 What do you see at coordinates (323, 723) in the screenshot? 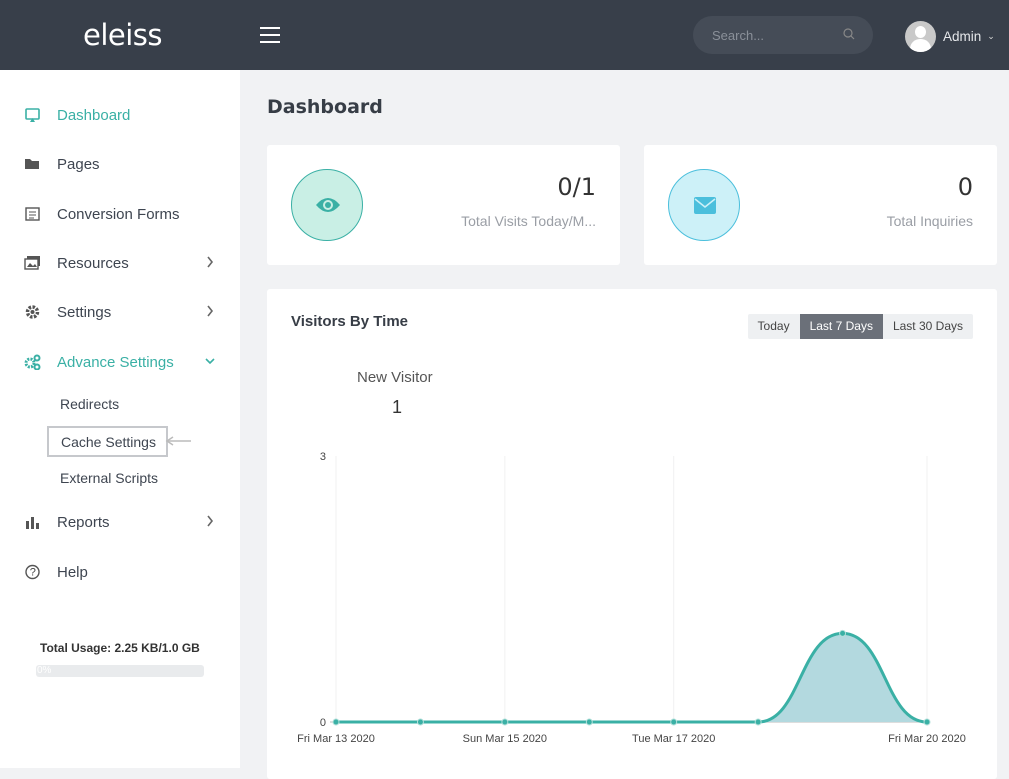
I see `y-tick-label: 0` at bounding box center [323, 723].